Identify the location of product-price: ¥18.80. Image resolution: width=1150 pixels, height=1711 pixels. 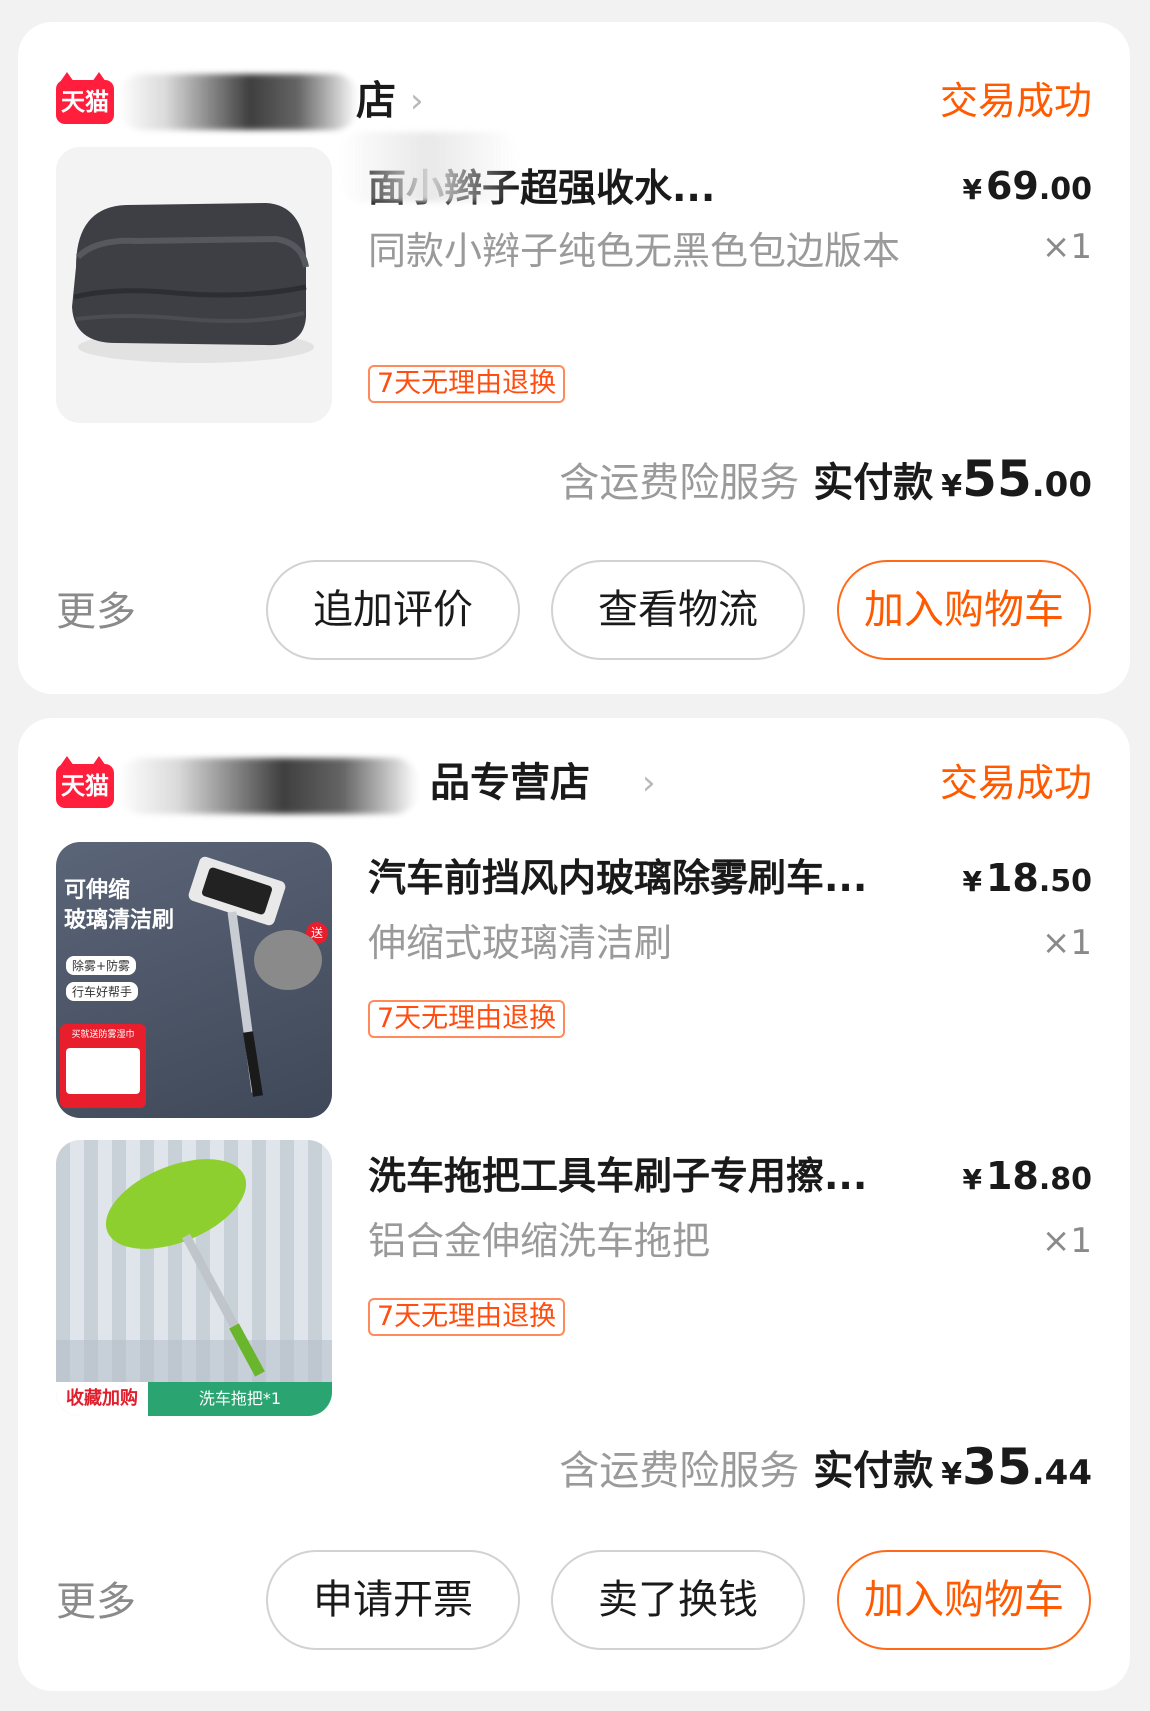
(1027, 1176).